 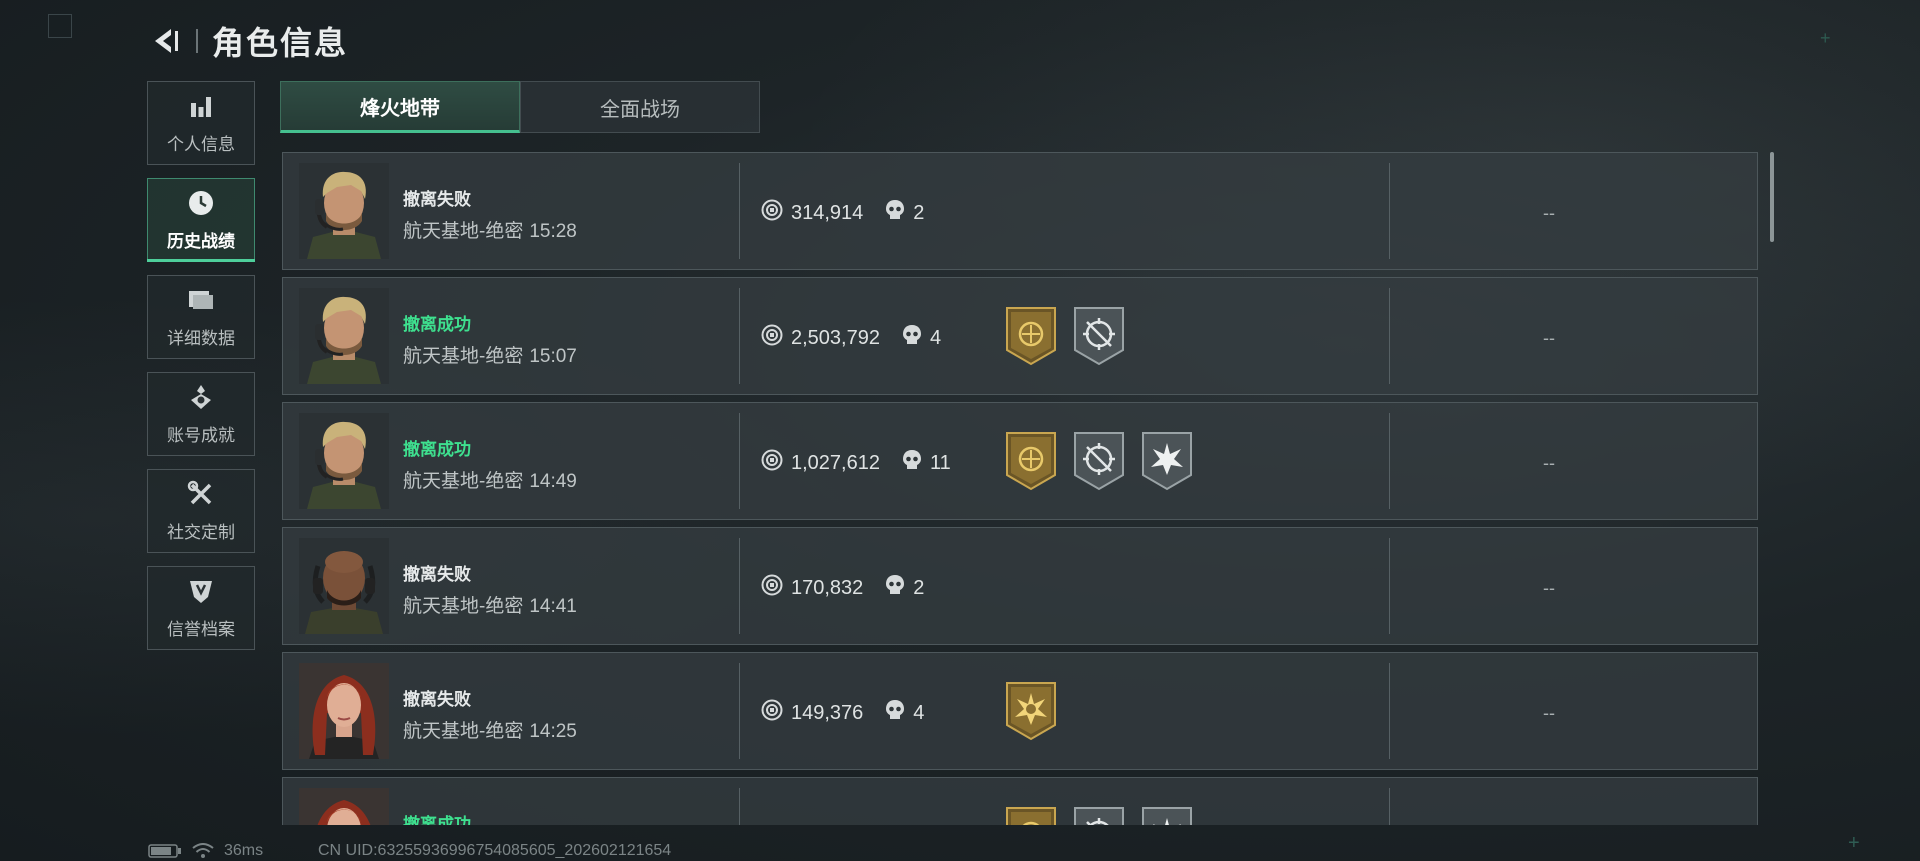 What do you see at coordinates (60, 26) in the screenshot?
I see `corner-frame` at bounding box center [60, 26].